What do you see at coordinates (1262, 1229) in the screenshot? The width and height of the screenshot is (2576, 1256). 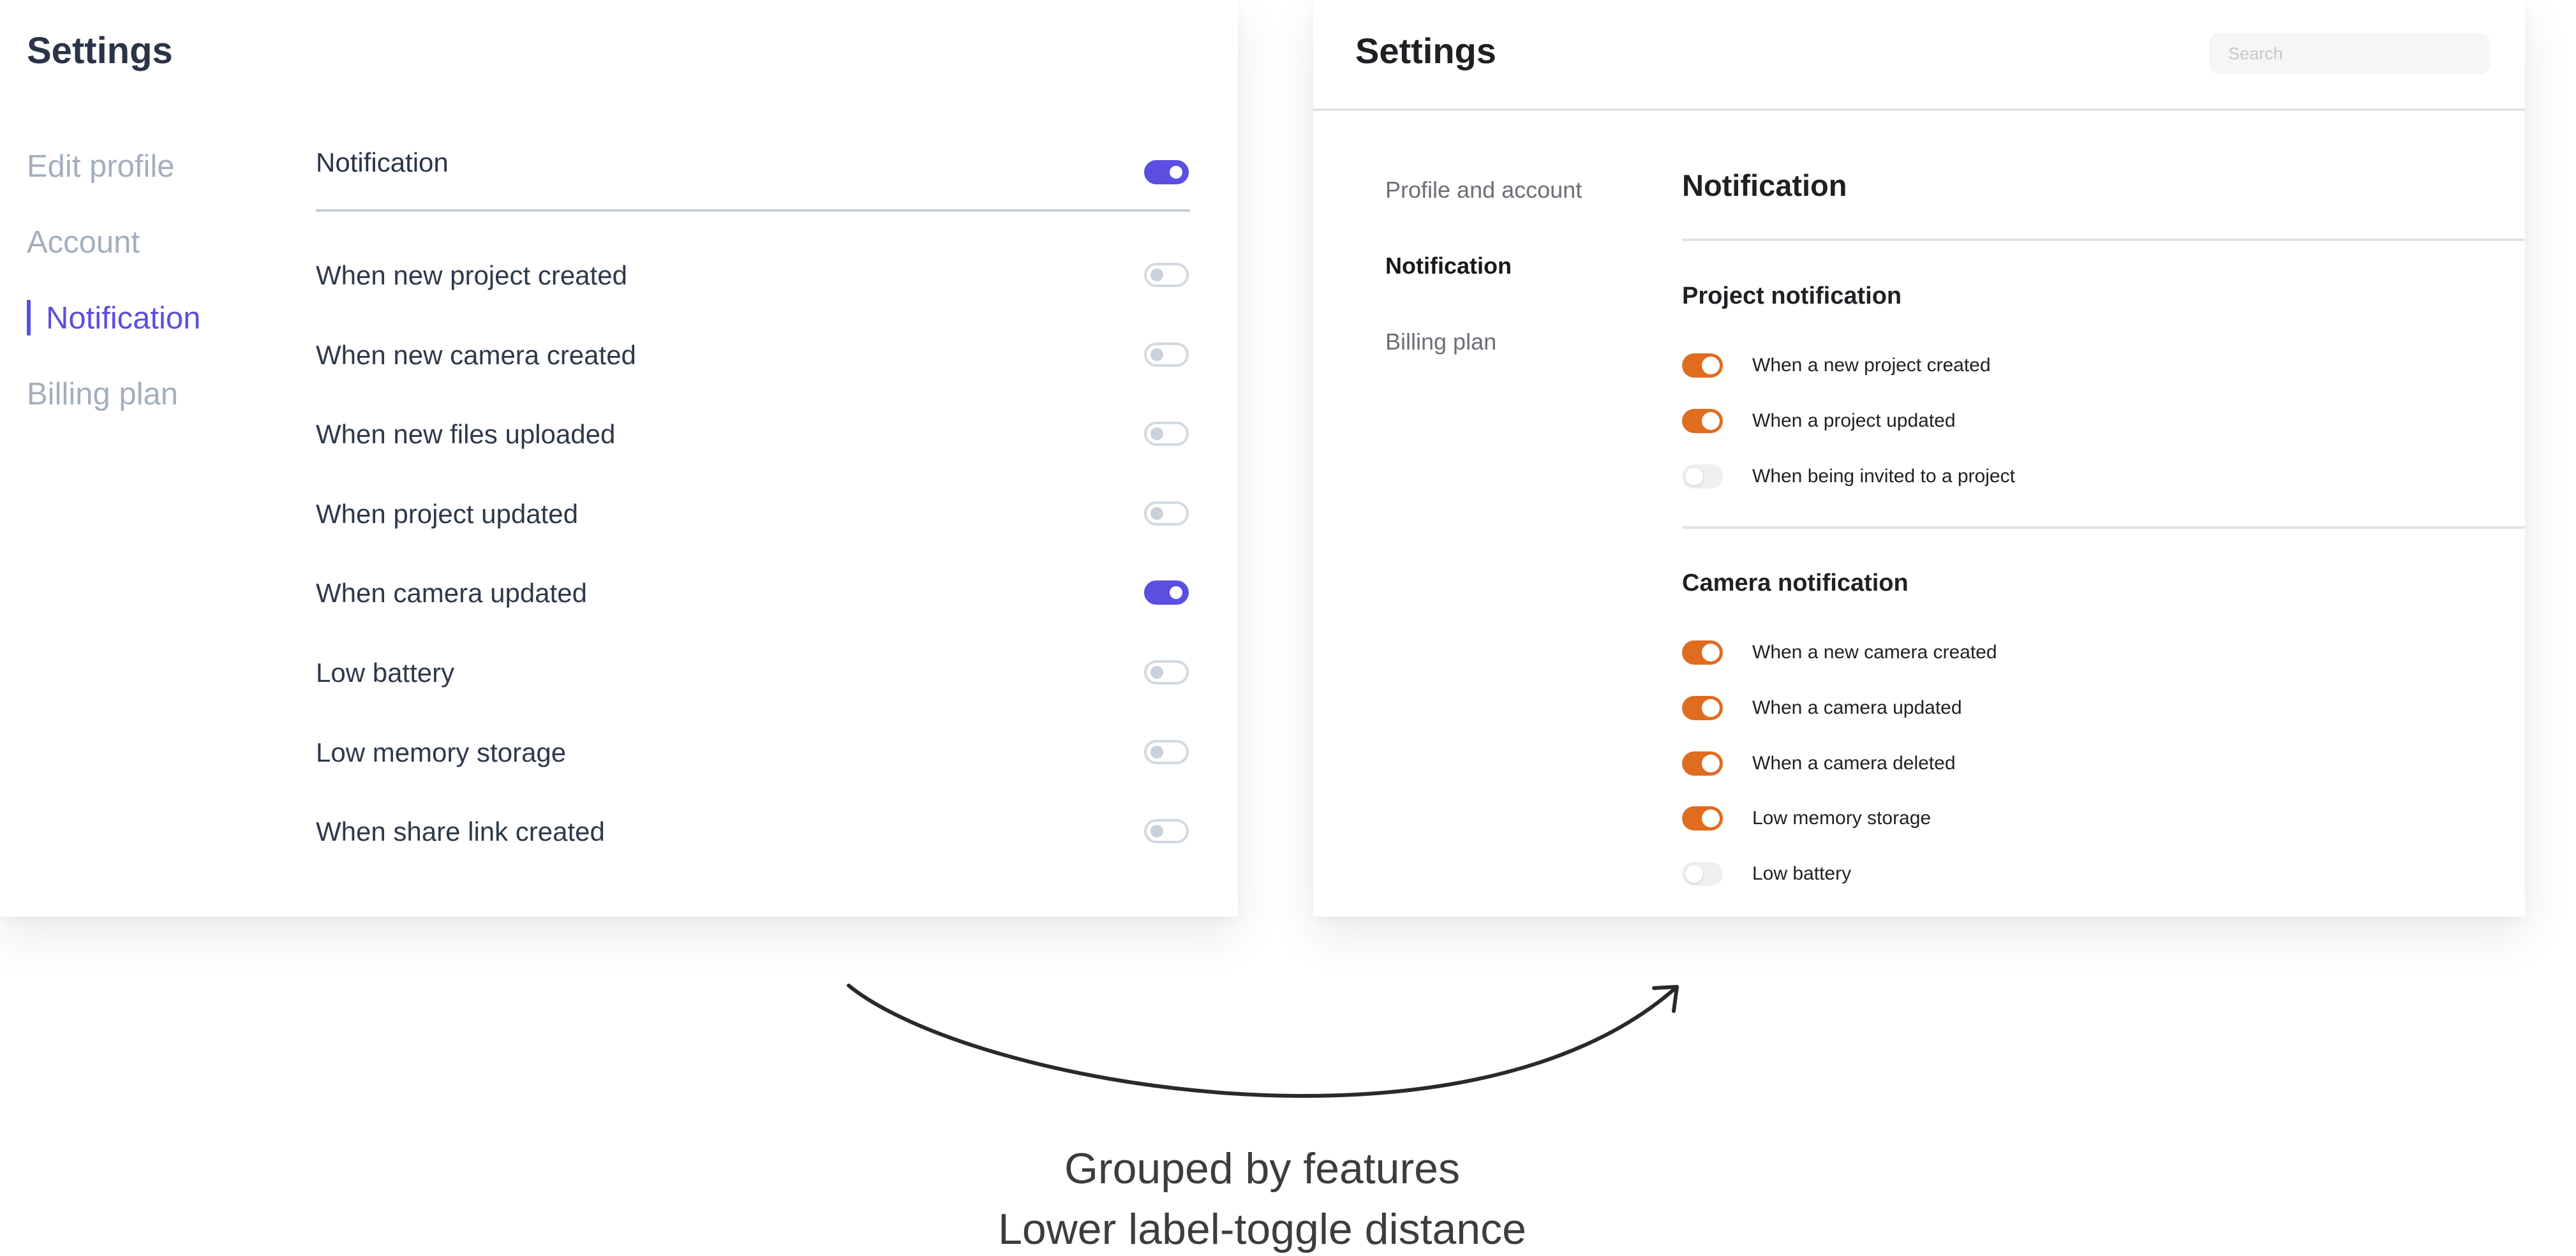 I see `caption-line-2: Lower label-toggle distance` at bounding box center [1262, 1229].